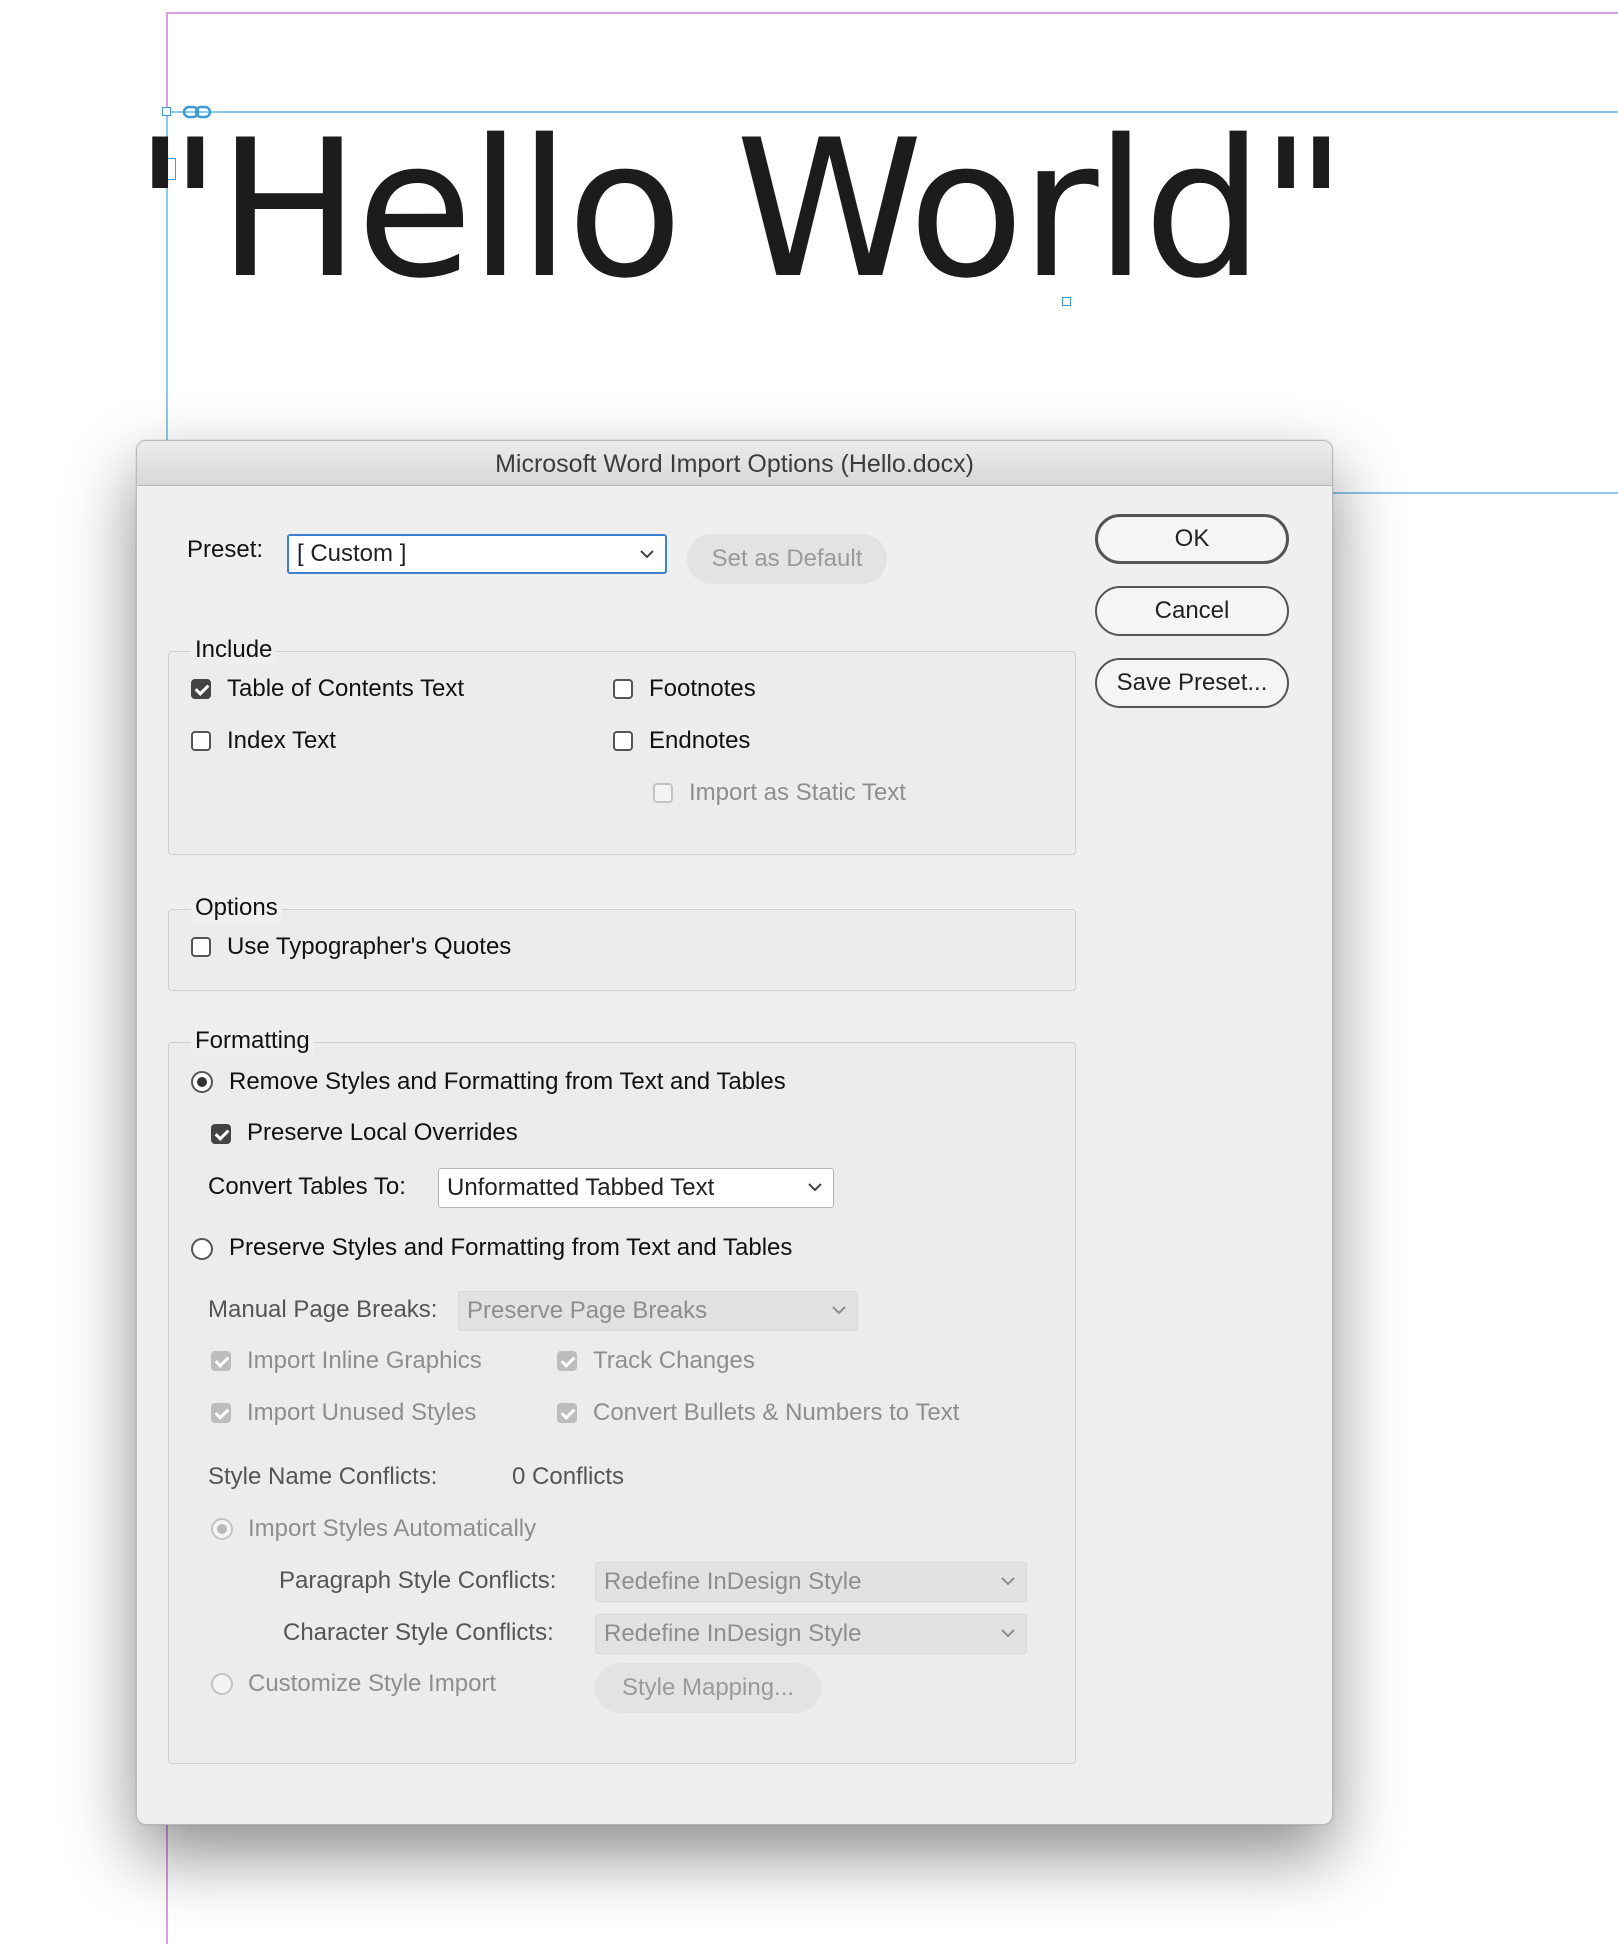 Image resolution: width=1618 pixels, height=1944 pixels. I want to click on document-text-hello-world: "Hello World", so click(740, 210).